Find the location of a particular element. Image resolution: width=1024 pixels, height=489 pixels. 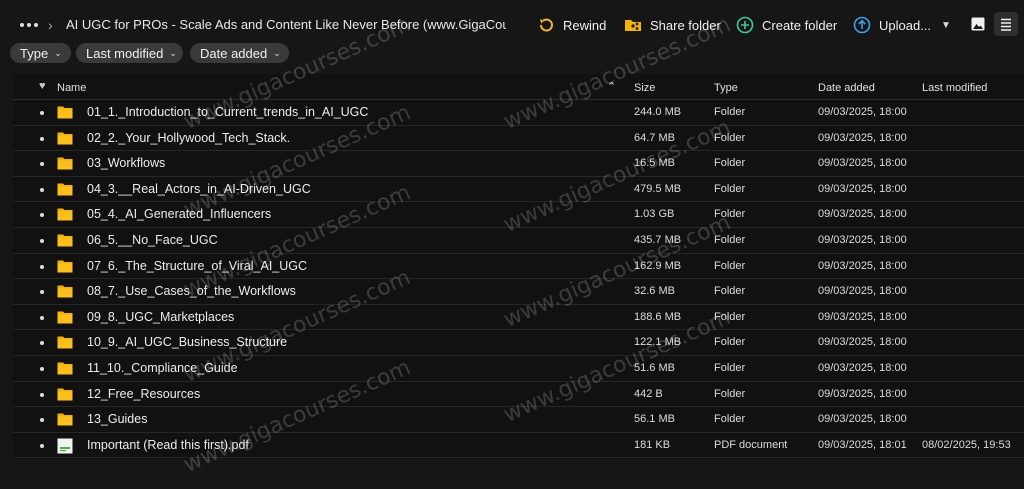

row-name: 10_9._AI_UGC_Business_Structure is located at coordinates (187, 342).